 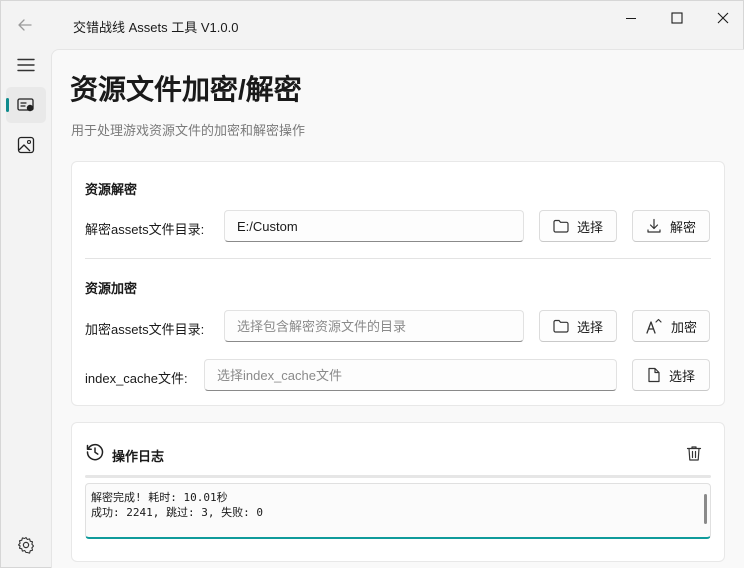 I want to click on index-cache-input, so click(x=410, y=375).